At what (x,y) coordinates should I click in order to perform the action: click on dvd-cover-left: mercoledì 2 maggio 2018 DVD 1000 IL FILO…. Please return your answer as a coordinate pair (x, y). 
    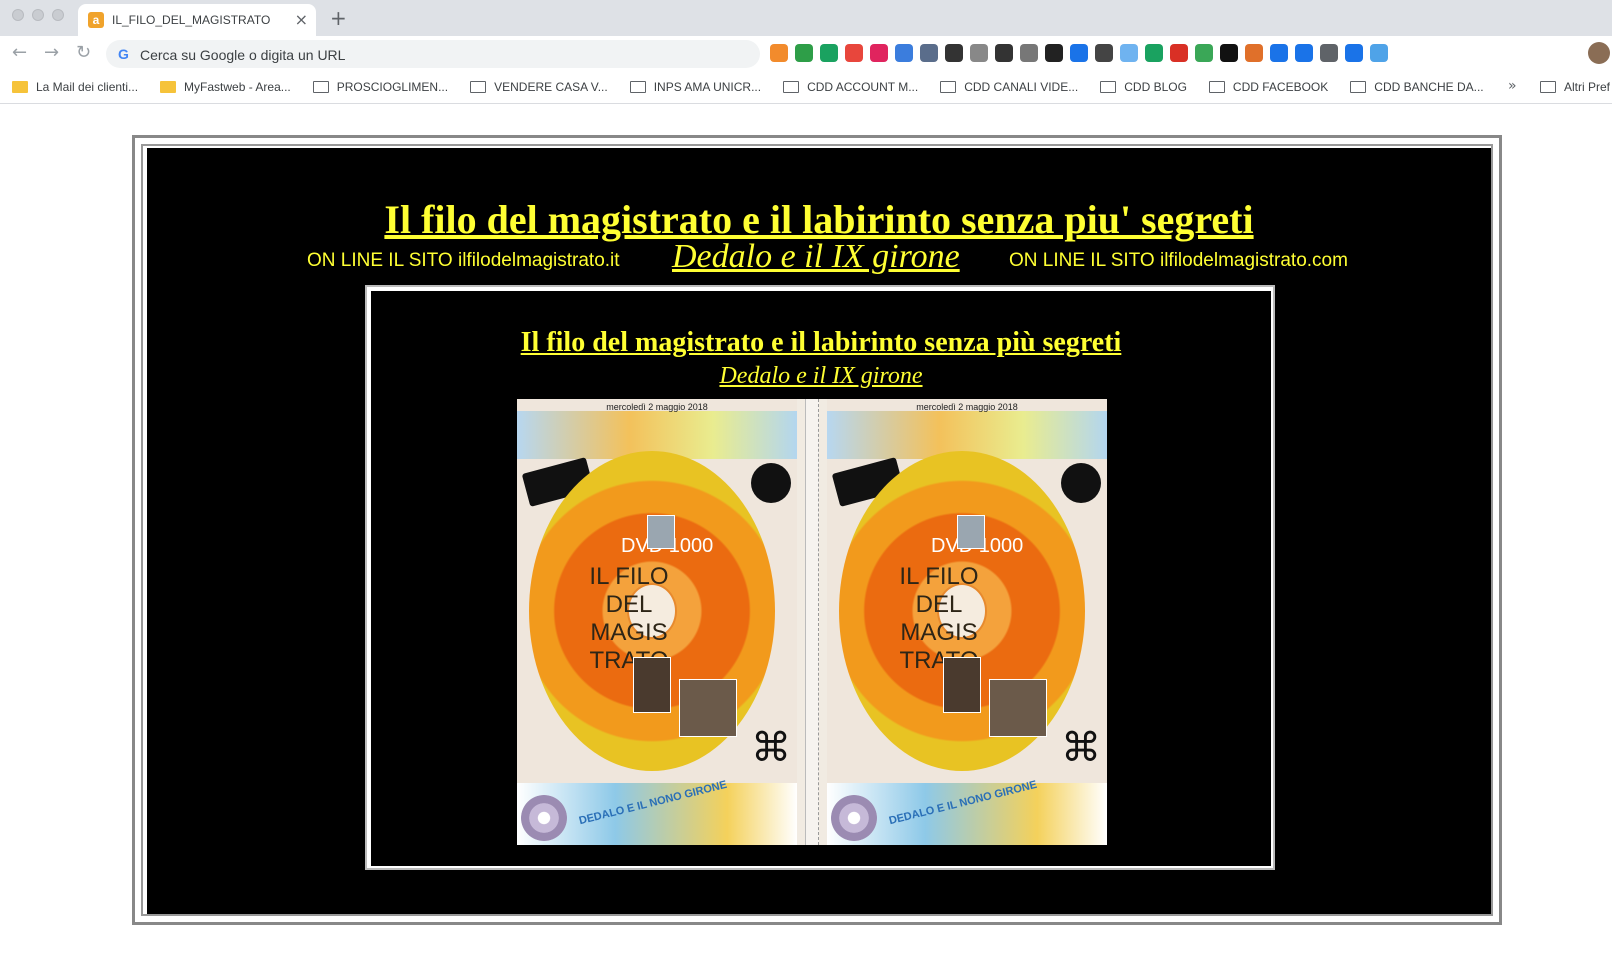
    Looking at the image, I should click on (657, 622).